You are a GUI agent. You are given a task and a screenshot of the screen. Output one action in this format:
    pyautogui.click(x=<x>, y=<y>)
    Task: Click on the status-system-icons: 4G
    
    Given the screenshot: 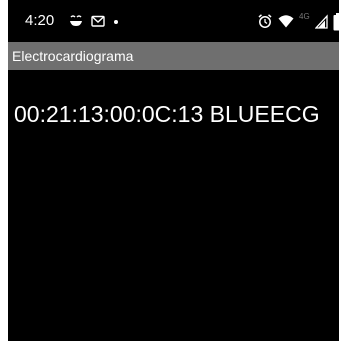 What is the action you would take?
    pyautogui.click(x=298, y=21)
    